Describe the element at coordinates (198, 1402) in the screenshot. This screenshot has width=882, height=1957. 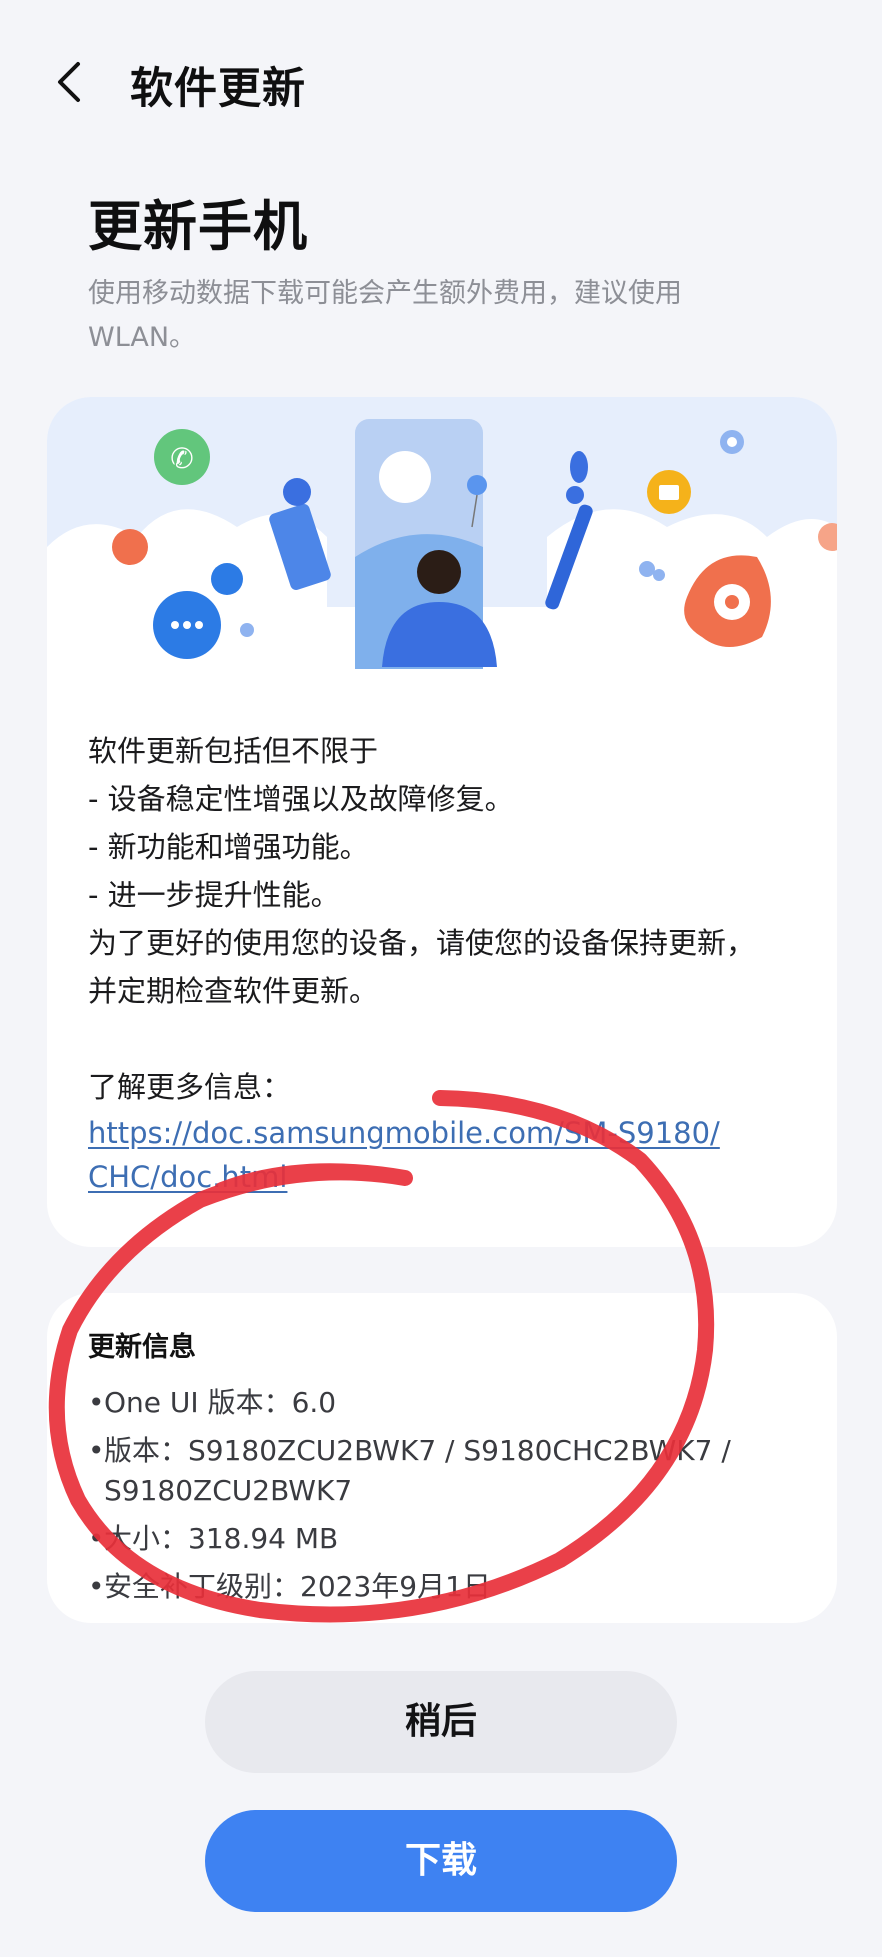
I see `info-label: One UI 版本：` at that location.